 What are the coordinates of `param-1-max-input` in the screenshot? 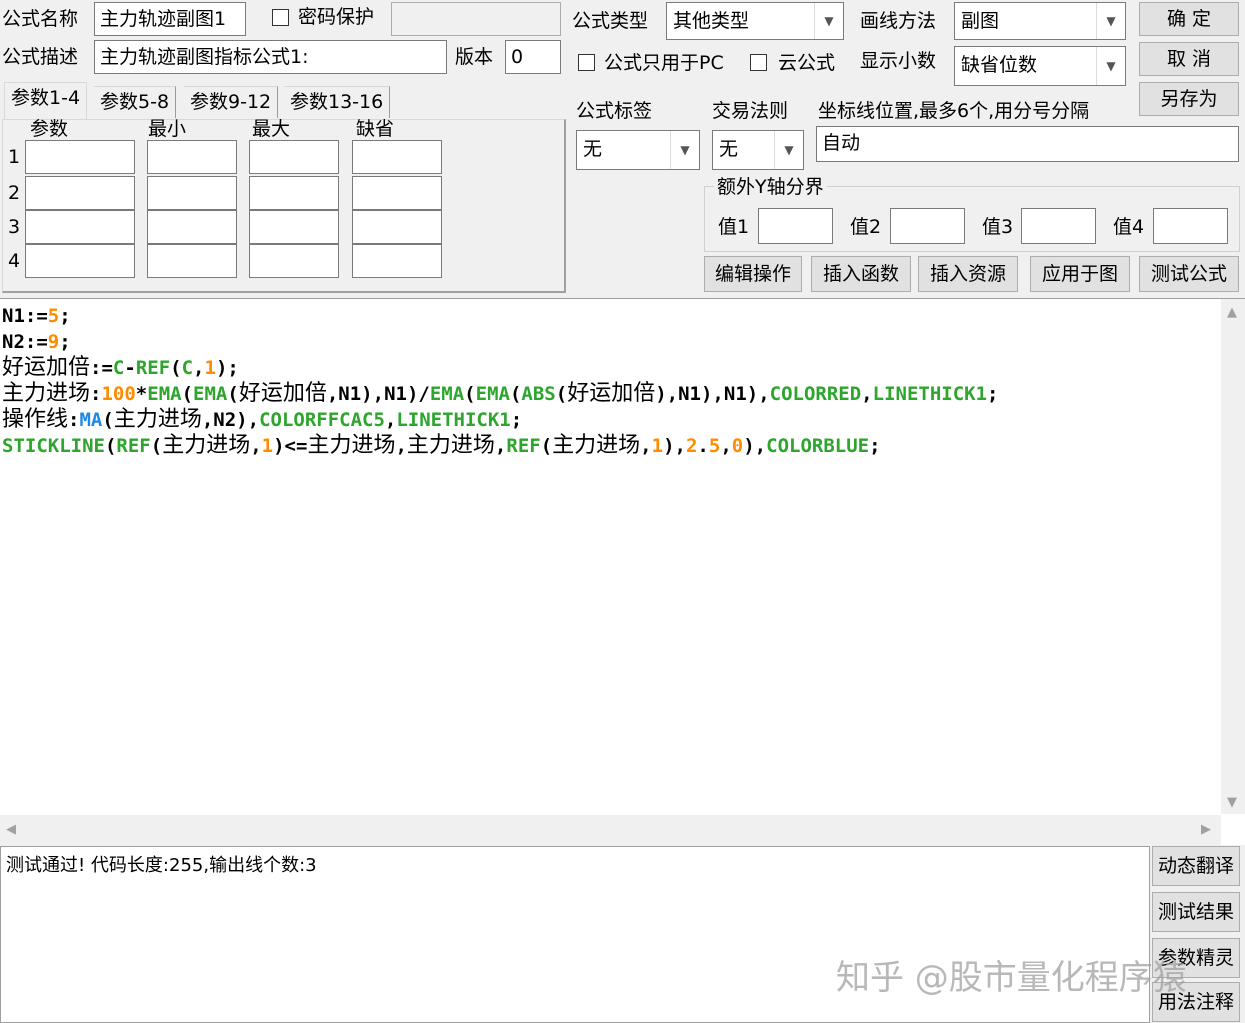 It's located at (294, 157).